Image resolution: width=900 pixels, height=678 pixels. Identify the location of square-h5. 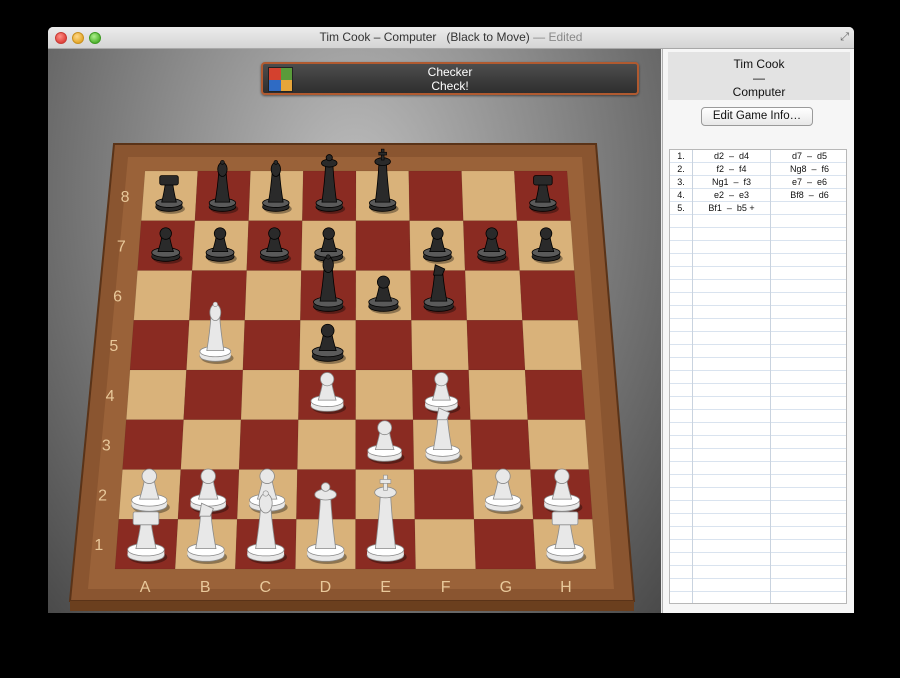
(552, 345).